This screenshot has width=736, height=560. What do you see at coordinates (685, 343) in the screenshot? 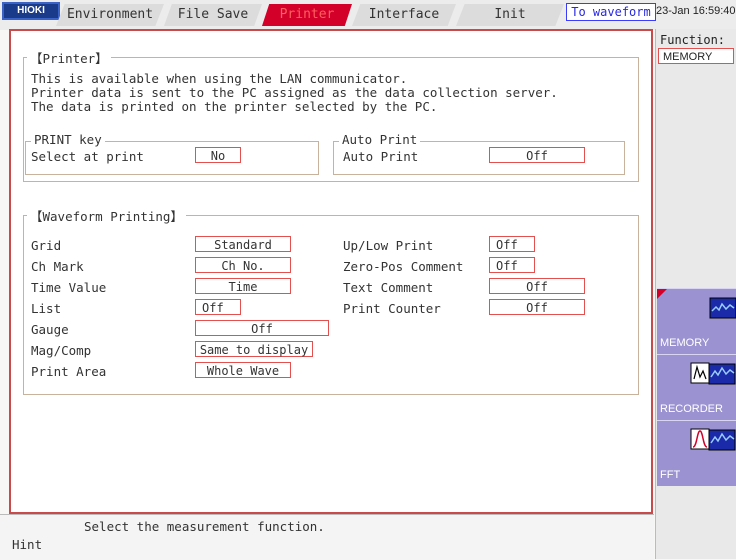
I see `memory-button-label: MEMORY` at bounding box center [685, 343].